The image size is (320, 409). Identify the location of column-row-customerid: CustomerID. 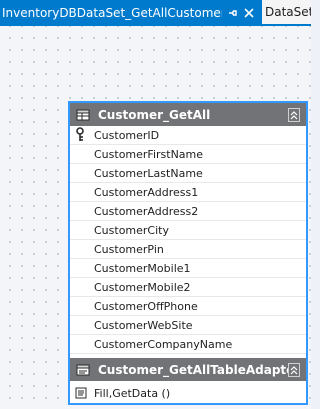
(188, 135).